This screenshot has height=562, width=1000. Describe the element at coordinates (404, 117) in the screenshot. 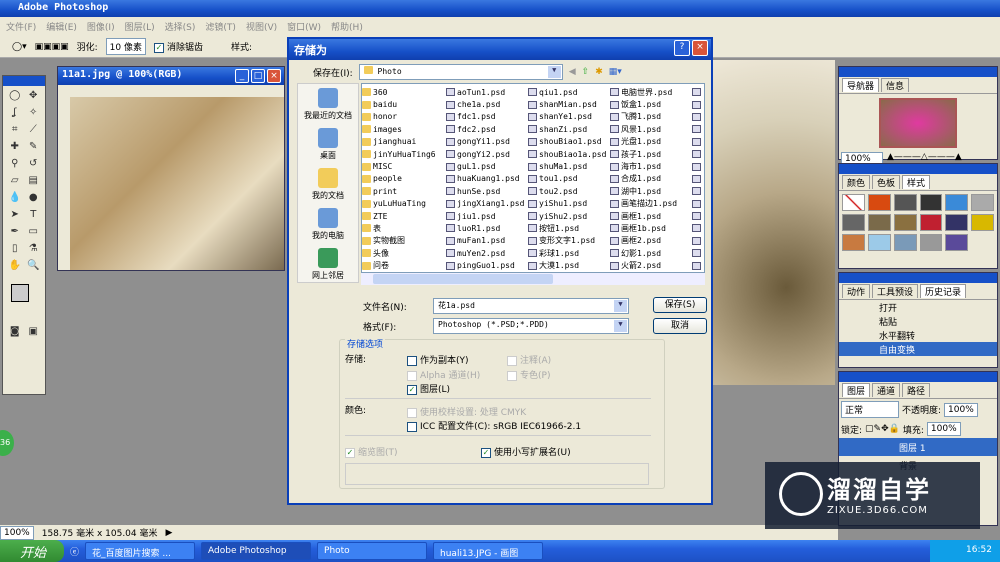

I see `folder-item: honor` at that location.